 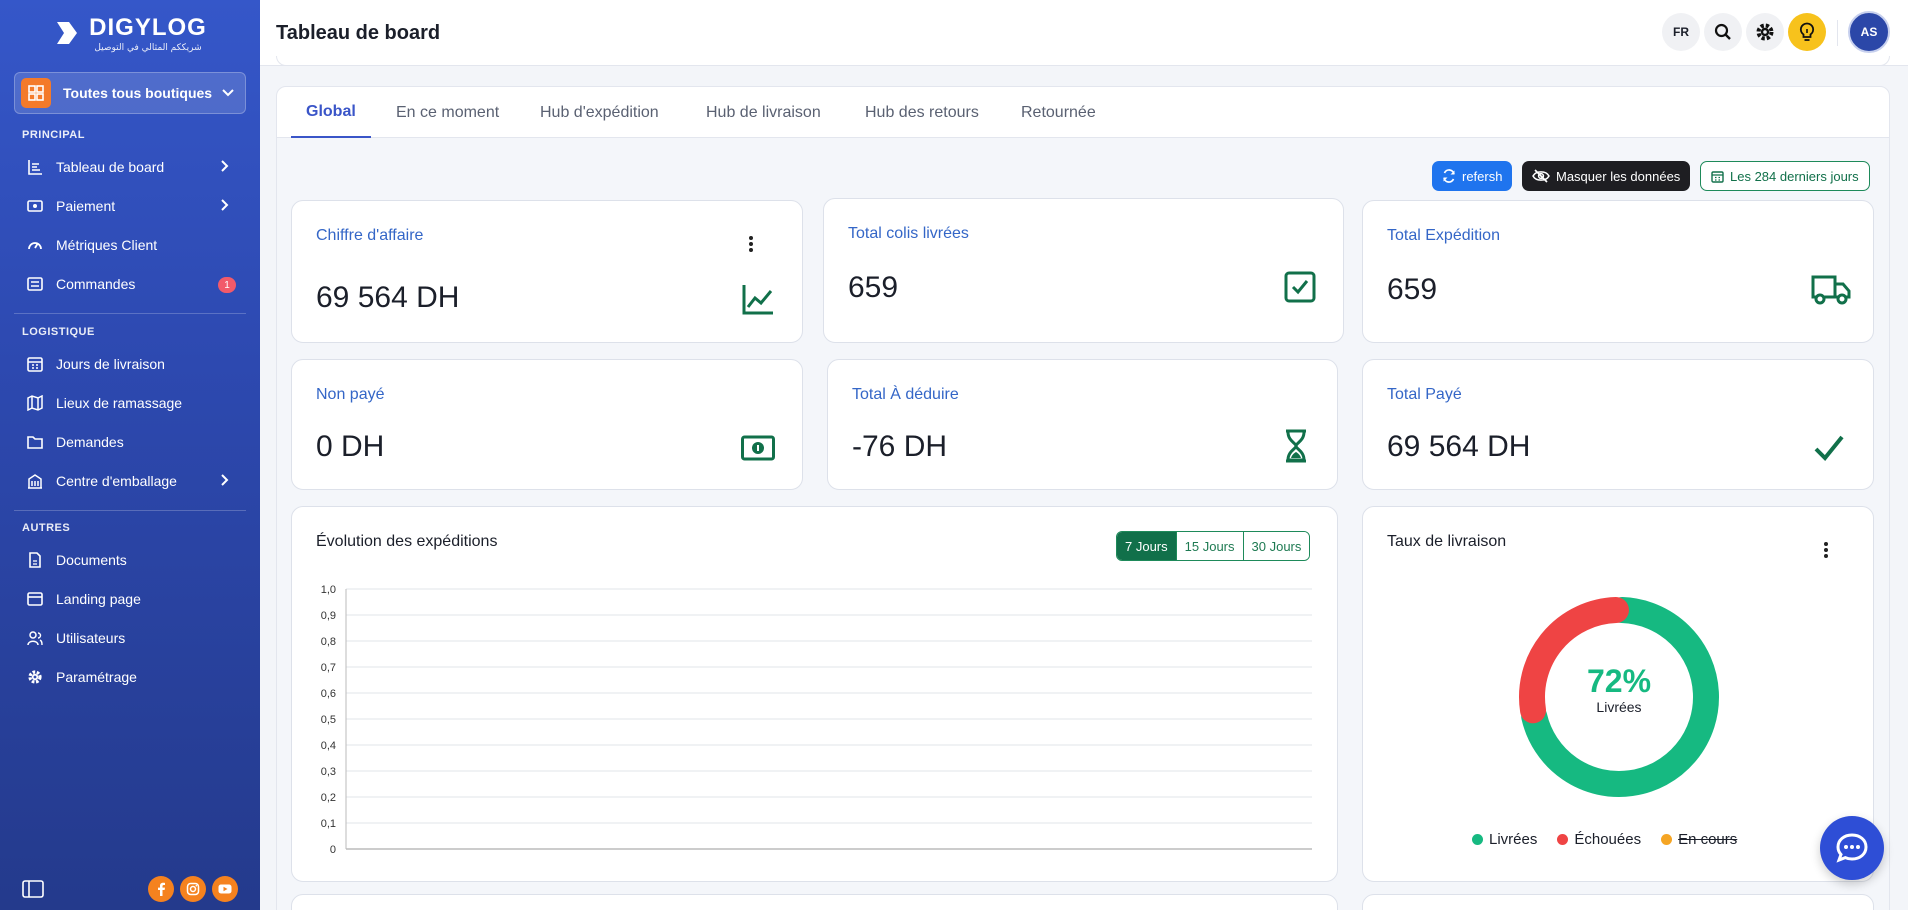 What do you see at coordinates (1146, 546) in the screenshot?
I see `range-7-jours: 7 Jours` at bounding box center [1146, 546].